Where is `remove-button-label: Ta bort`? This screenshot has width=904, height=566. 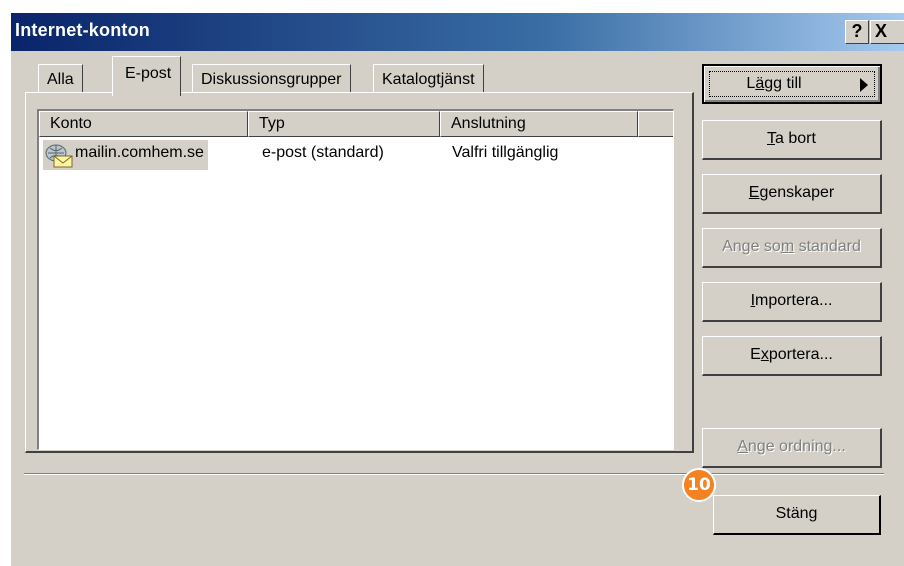 remove-button-label: Ta bort is located at coordinates (791, 138).